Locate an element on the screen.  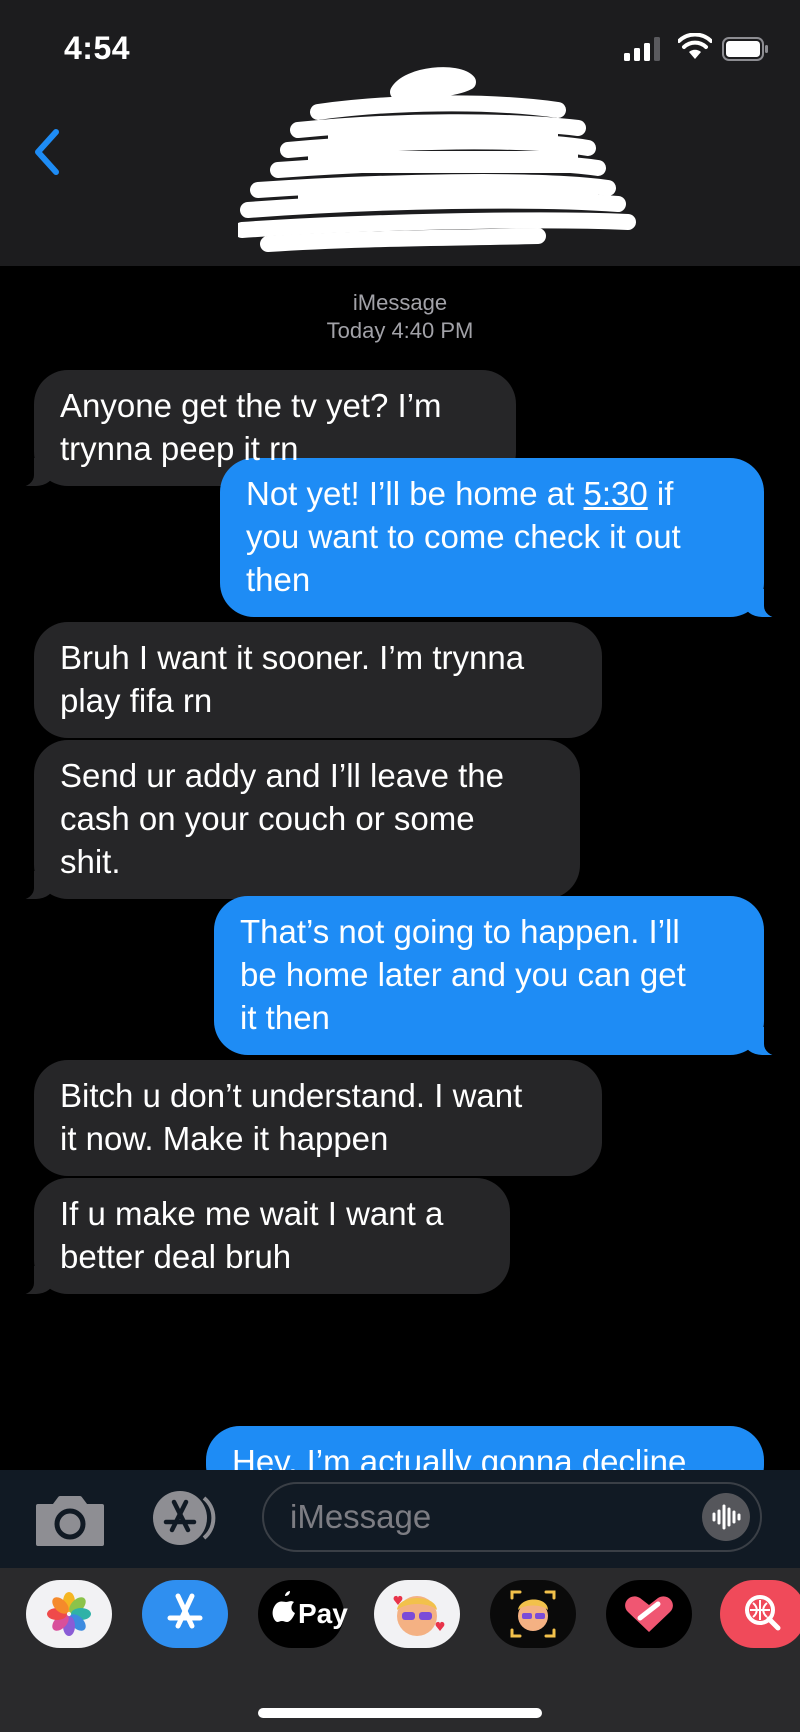
image-search-app-button is located at coordinates (760, 1614).